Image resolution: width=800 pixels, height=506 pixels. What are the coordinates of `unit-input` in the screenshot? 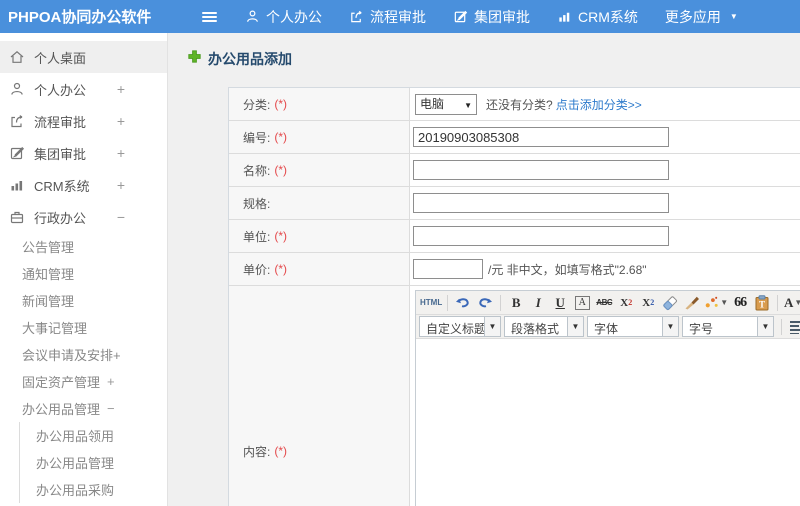 It's located at (541, 236).